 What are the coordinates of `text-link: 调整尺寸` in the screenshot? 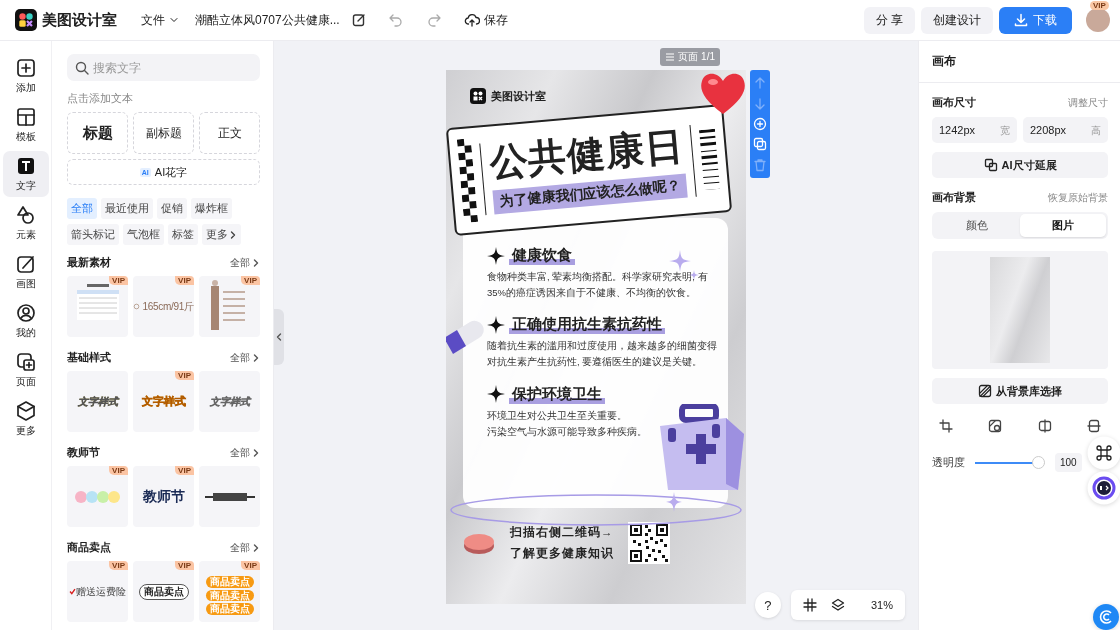 It's located at (1088, 102).